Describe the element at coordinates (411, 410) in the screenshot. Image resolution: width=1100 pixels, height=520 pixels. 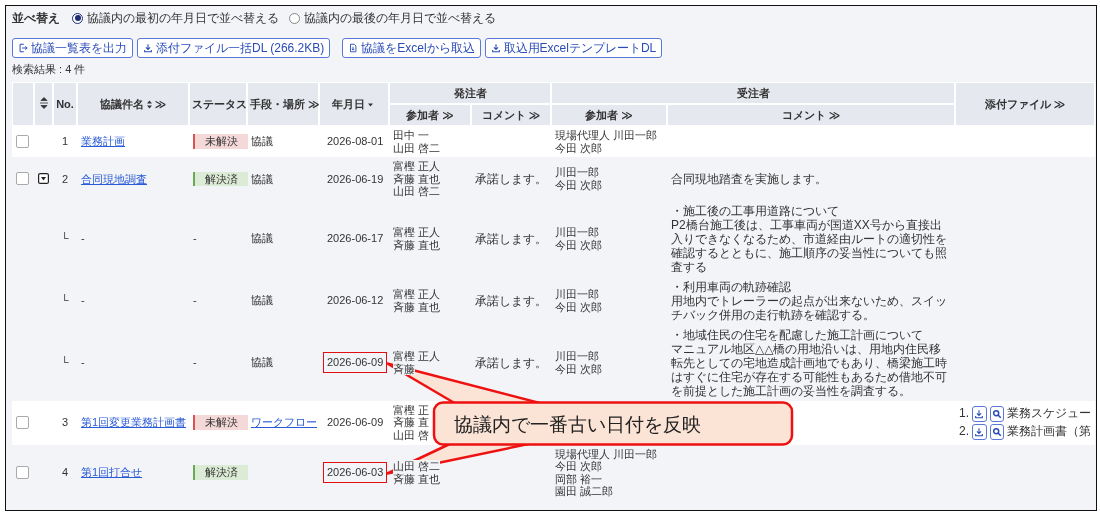
I see `participant-name: 富樫 正` at that location.